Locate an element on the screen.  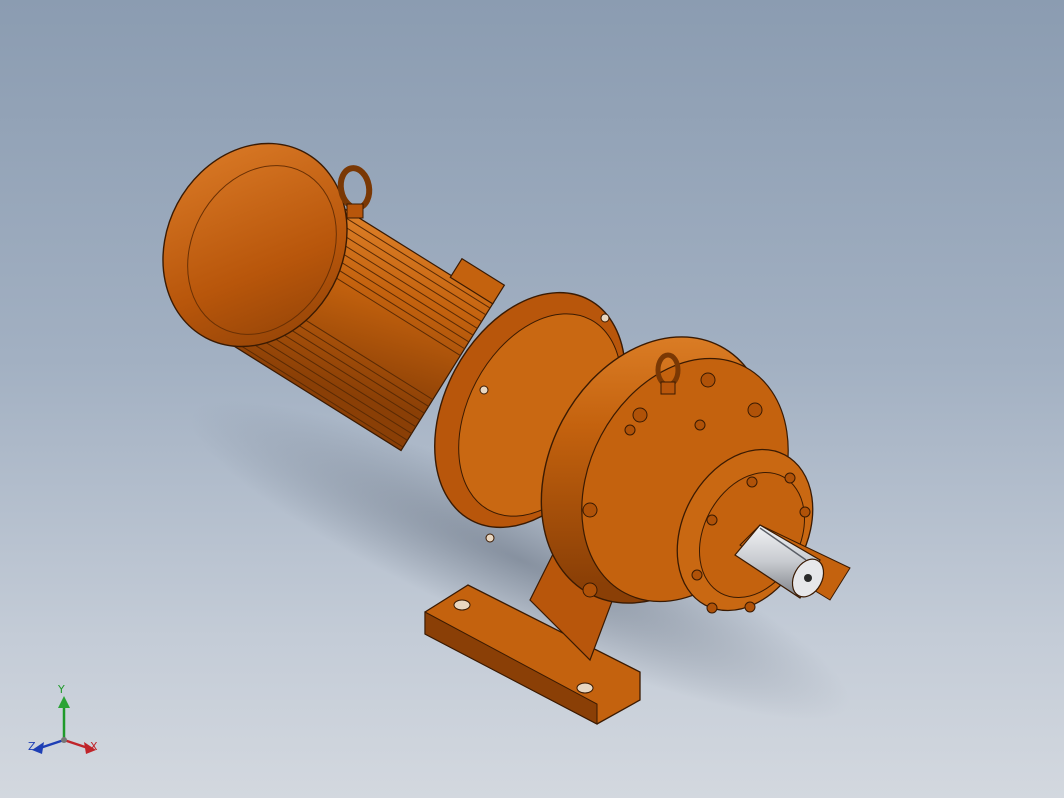
view-orientation-triad: Y Z X is located at coordinates (66, 724).